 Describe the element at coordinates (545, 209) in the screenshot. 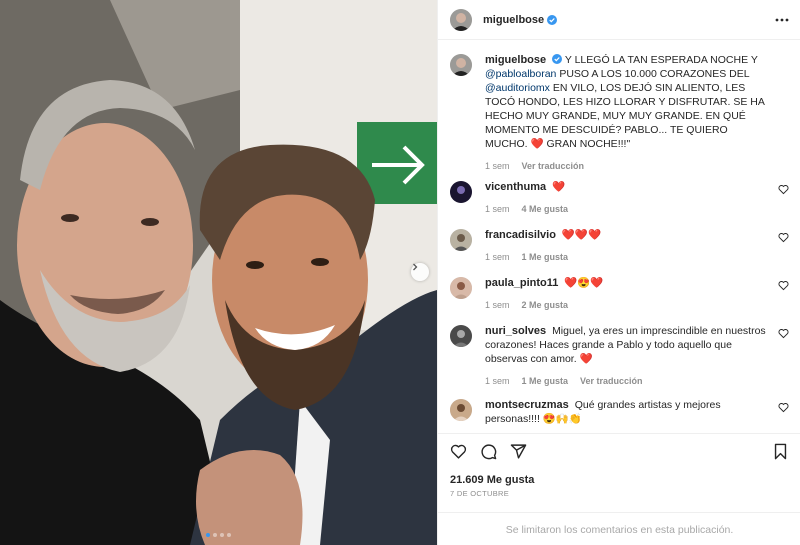

I see `comment-likes: 4 Me gusta` at that location.